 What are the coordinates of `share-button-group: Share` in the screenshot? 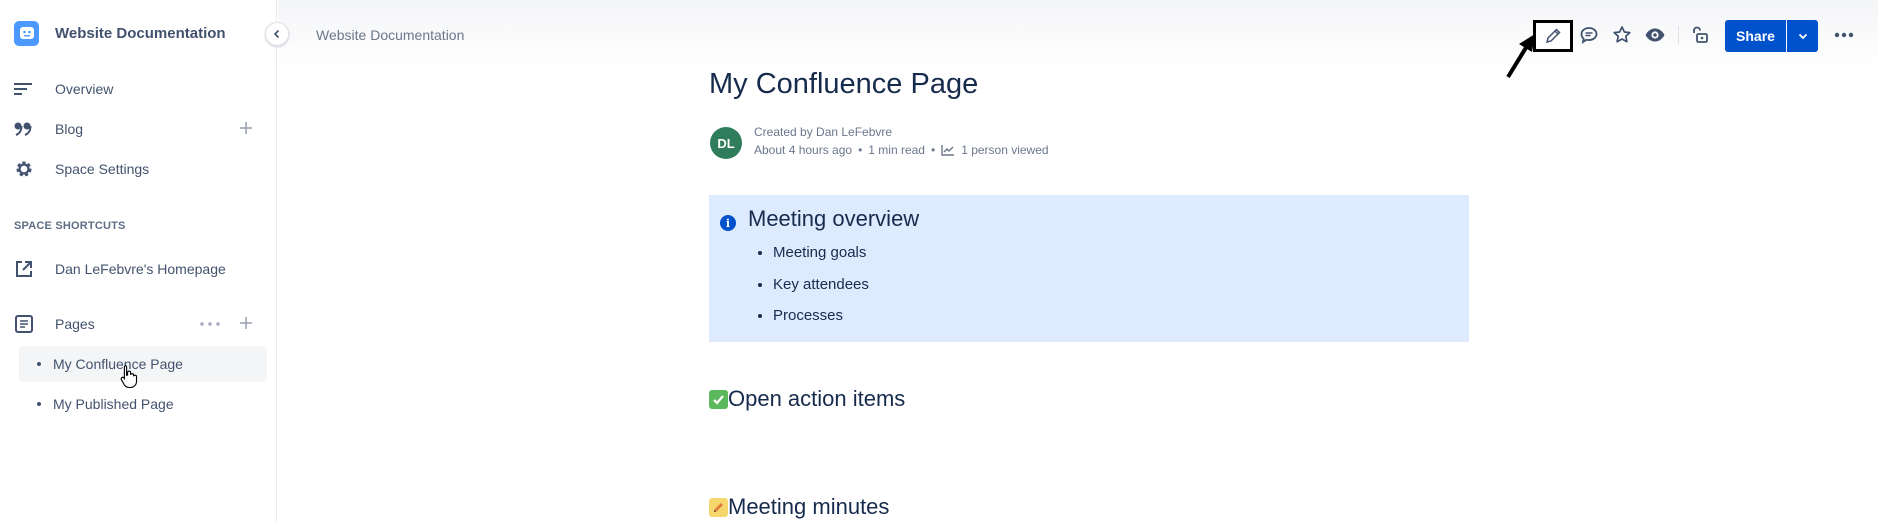 It's located at (1771, 36).